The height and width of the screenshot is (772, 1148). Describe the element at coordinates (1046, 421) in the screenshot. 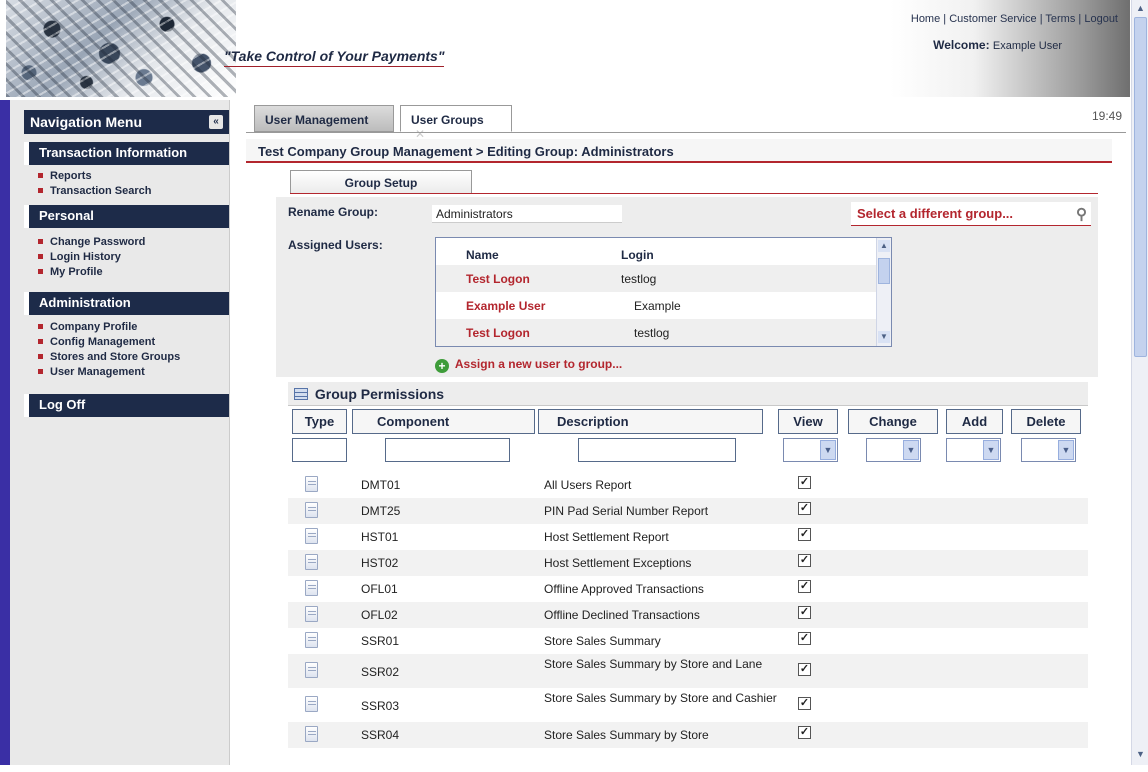

I see `col-header-delete: Delete` at that location.